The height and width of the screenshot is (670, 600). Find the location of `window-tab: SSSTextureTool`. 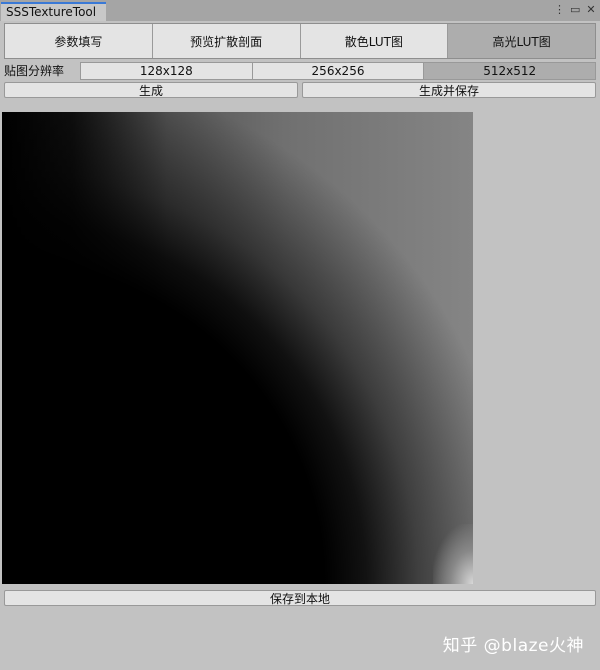

window-tab: SSSTextureTool is located at coordinates (53, 11).